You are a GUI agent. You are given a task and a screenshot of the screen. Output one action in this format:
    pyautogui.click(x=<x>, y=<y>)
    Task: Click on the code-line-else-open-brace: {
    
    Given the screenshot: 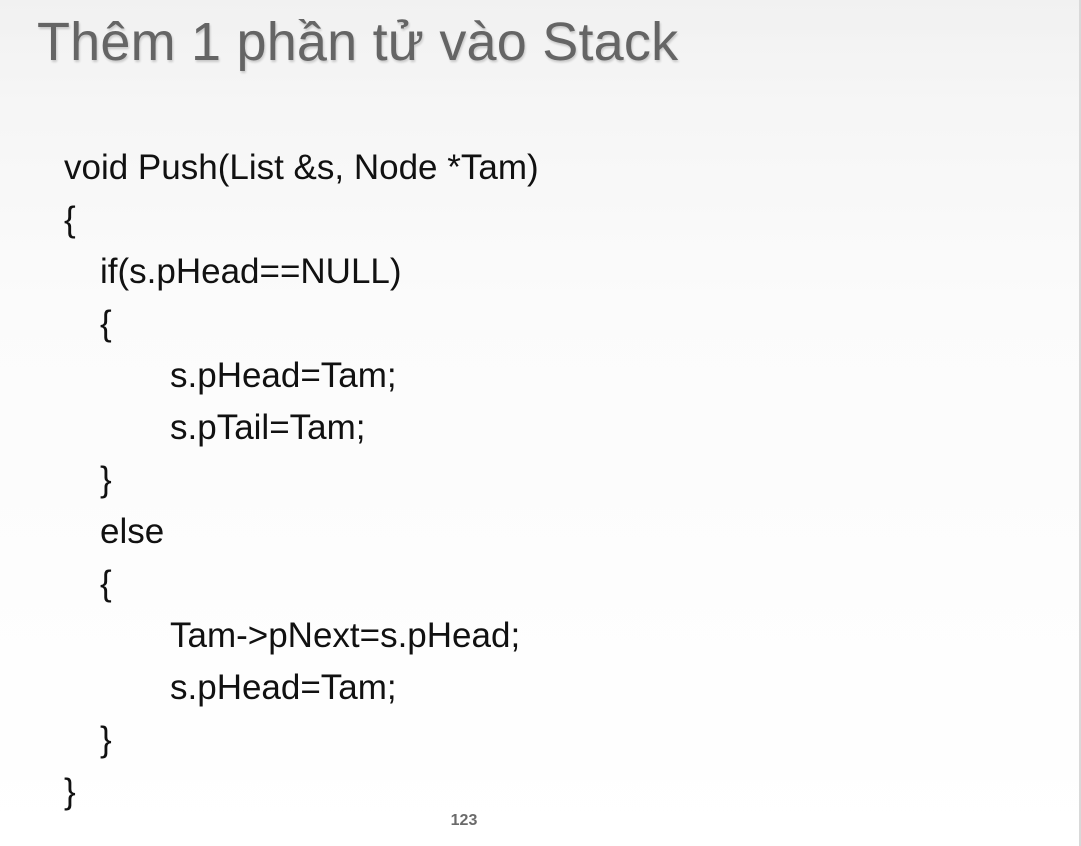 What is the action you would take?
    pyautogui.click(x=106, y=583)
    